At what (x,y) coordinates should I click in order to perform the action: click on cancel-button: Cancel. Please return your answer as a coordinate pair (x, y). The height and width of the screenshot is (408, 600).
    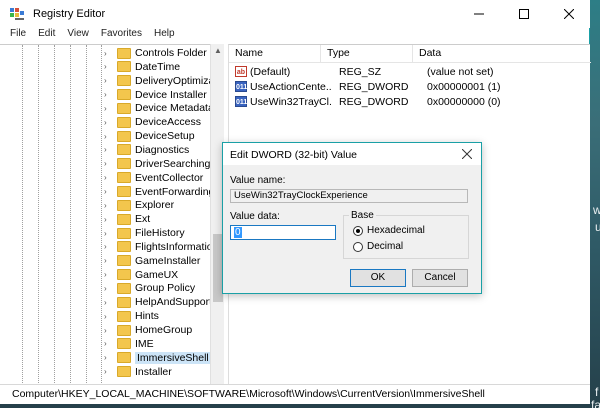
    Looking at the image, I should click on (440, 278).